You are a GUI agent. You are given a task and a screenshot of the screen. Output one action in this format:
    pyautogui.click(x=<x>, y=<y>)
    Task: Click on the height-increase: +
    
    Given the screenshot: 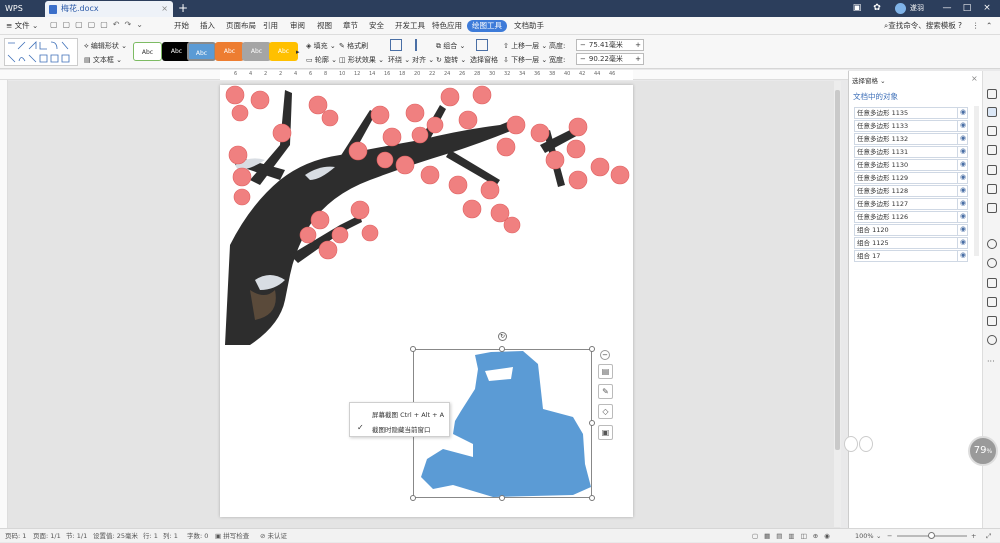 What is the action you would take?
    pyautogui.click(x=638, y=45)
    